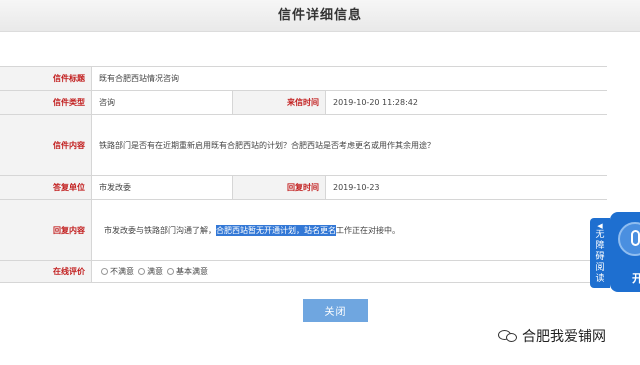 The image size is (640, 365). Describe the element at coordinates (279, 102) in the screenshot. I see `received-label: 来信时间` at that location.